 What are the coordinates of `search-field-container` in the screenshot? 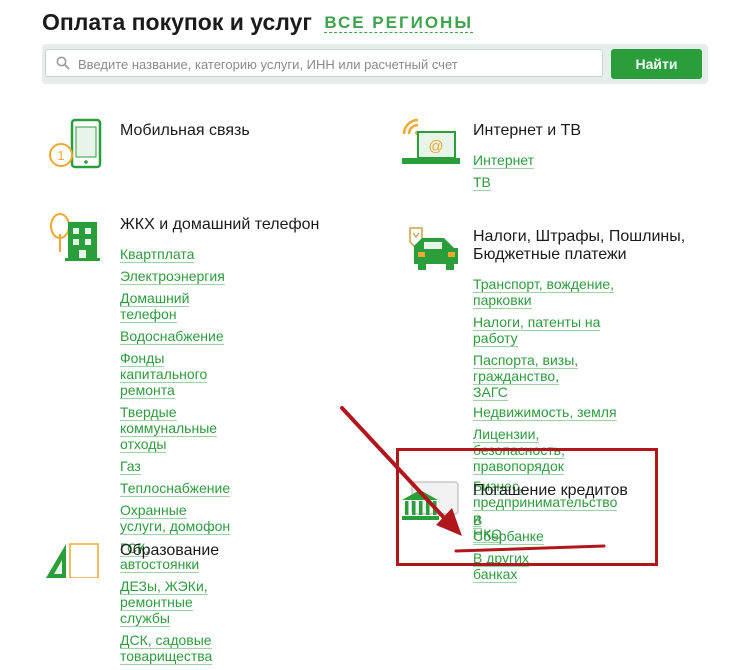 It's located at (324, 63).